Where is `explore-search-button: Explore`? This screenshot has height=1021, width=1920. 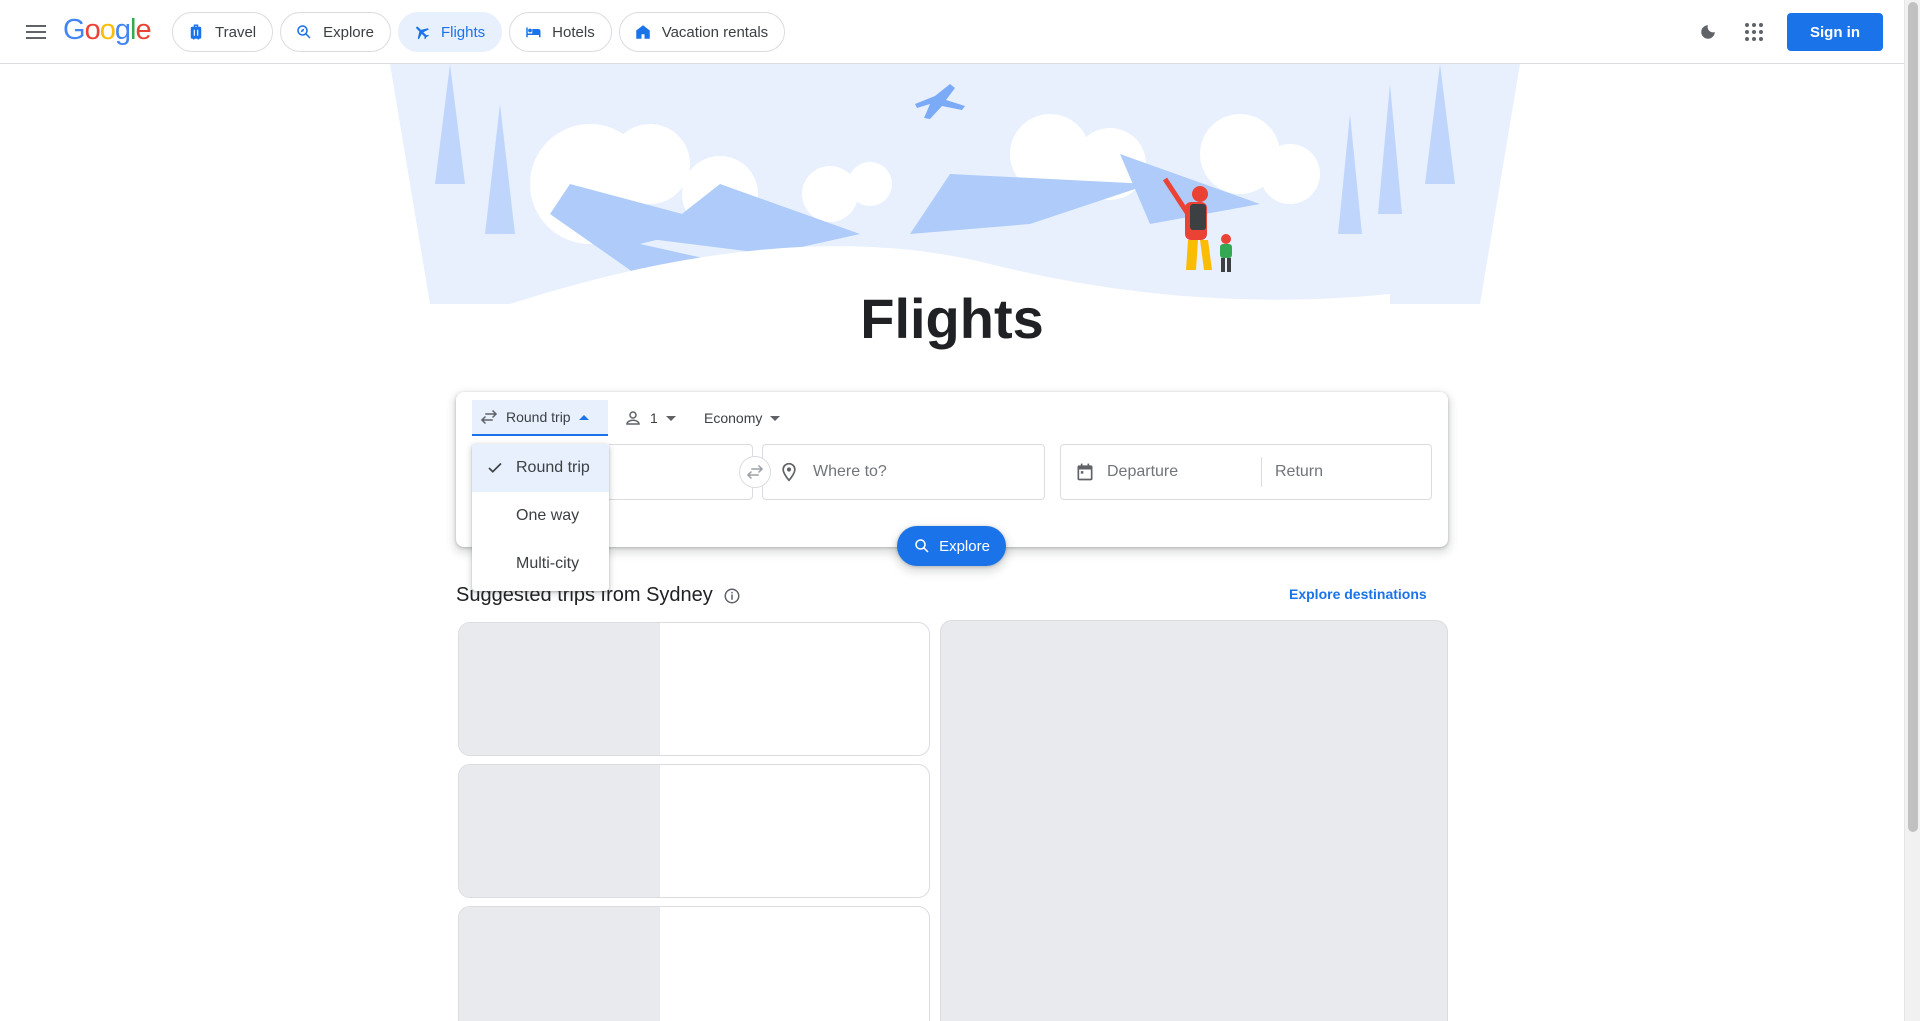
explore-search-button: Explore is located at coordinates (951, 546).